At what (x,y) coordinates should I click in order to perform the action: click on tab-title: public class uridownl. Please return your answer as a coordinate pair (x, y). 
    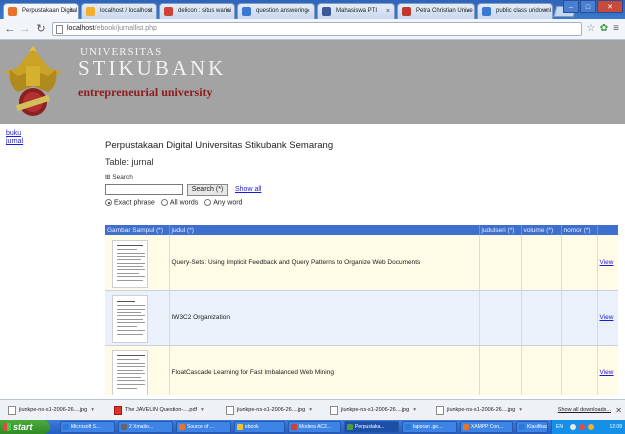
    Looking at the image, I should click on (524, 11).